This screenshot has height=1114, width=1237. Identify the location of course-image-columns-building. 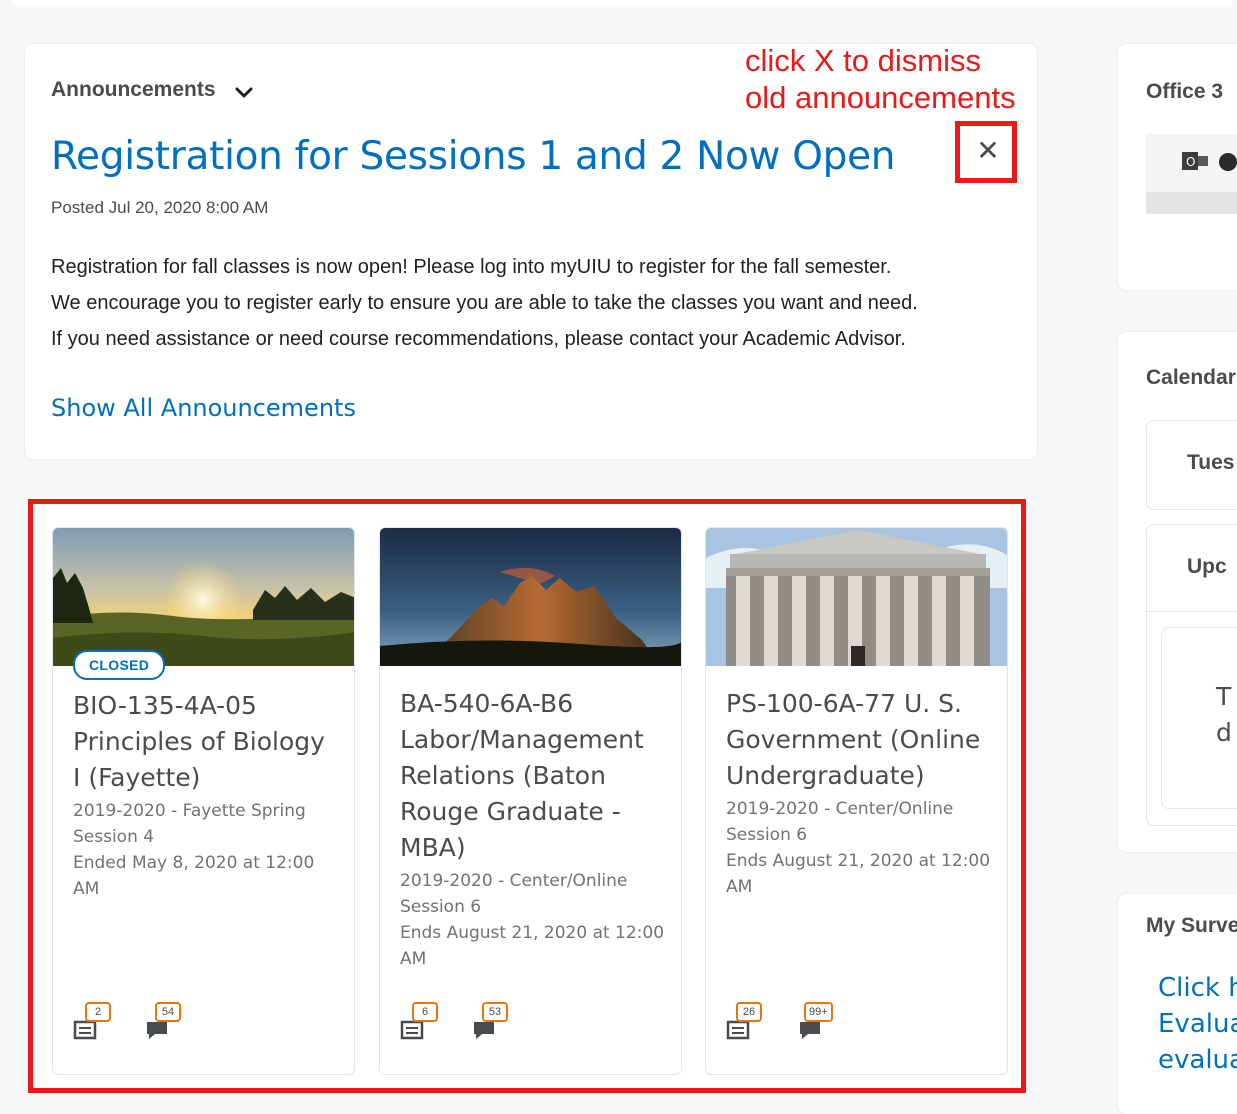
(856, 597).